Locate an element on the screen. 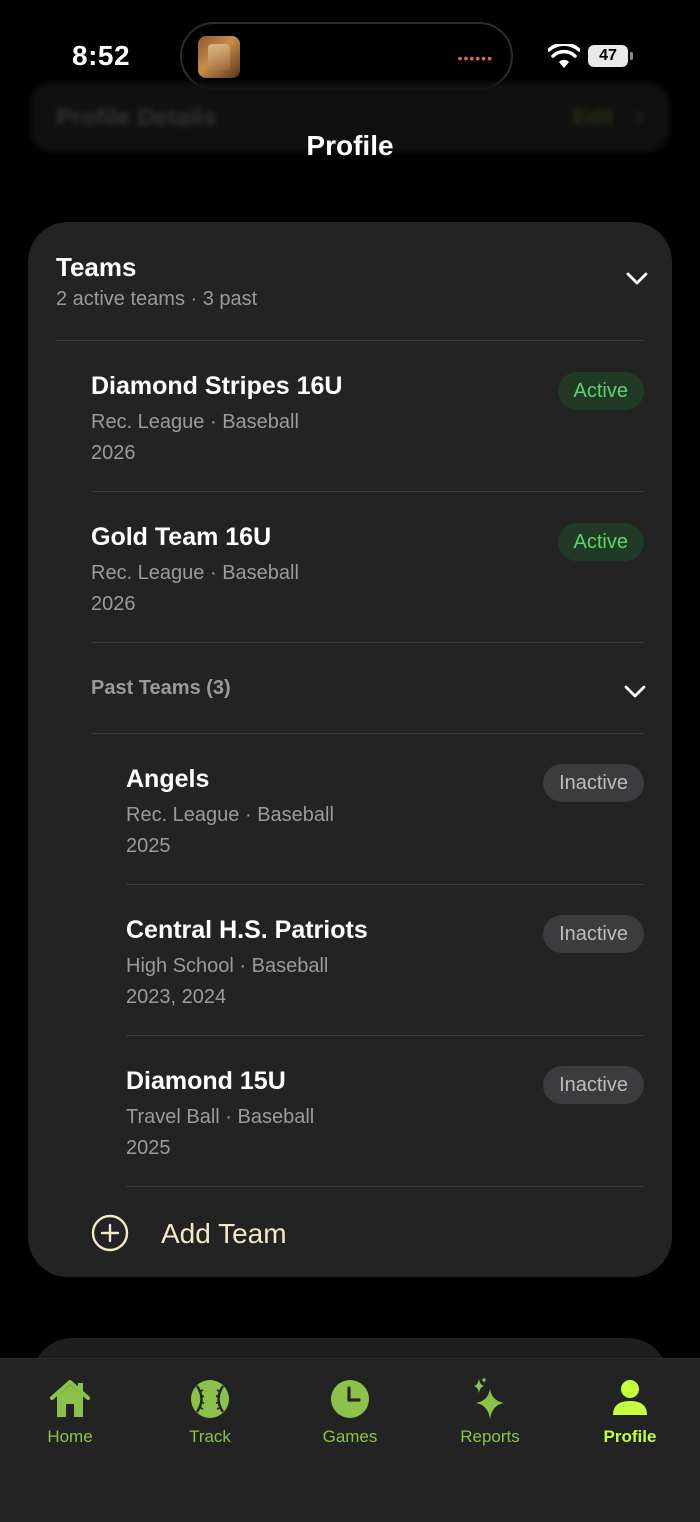 This screenshot has width=700, height=1522. tab-track: Track is located at coordinates (210, 1412).